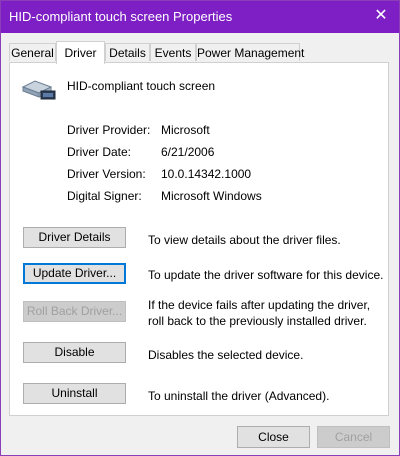 The image size is (400, 456). I want to click on driver-provider-value: Microsoft, so click(185, 130).